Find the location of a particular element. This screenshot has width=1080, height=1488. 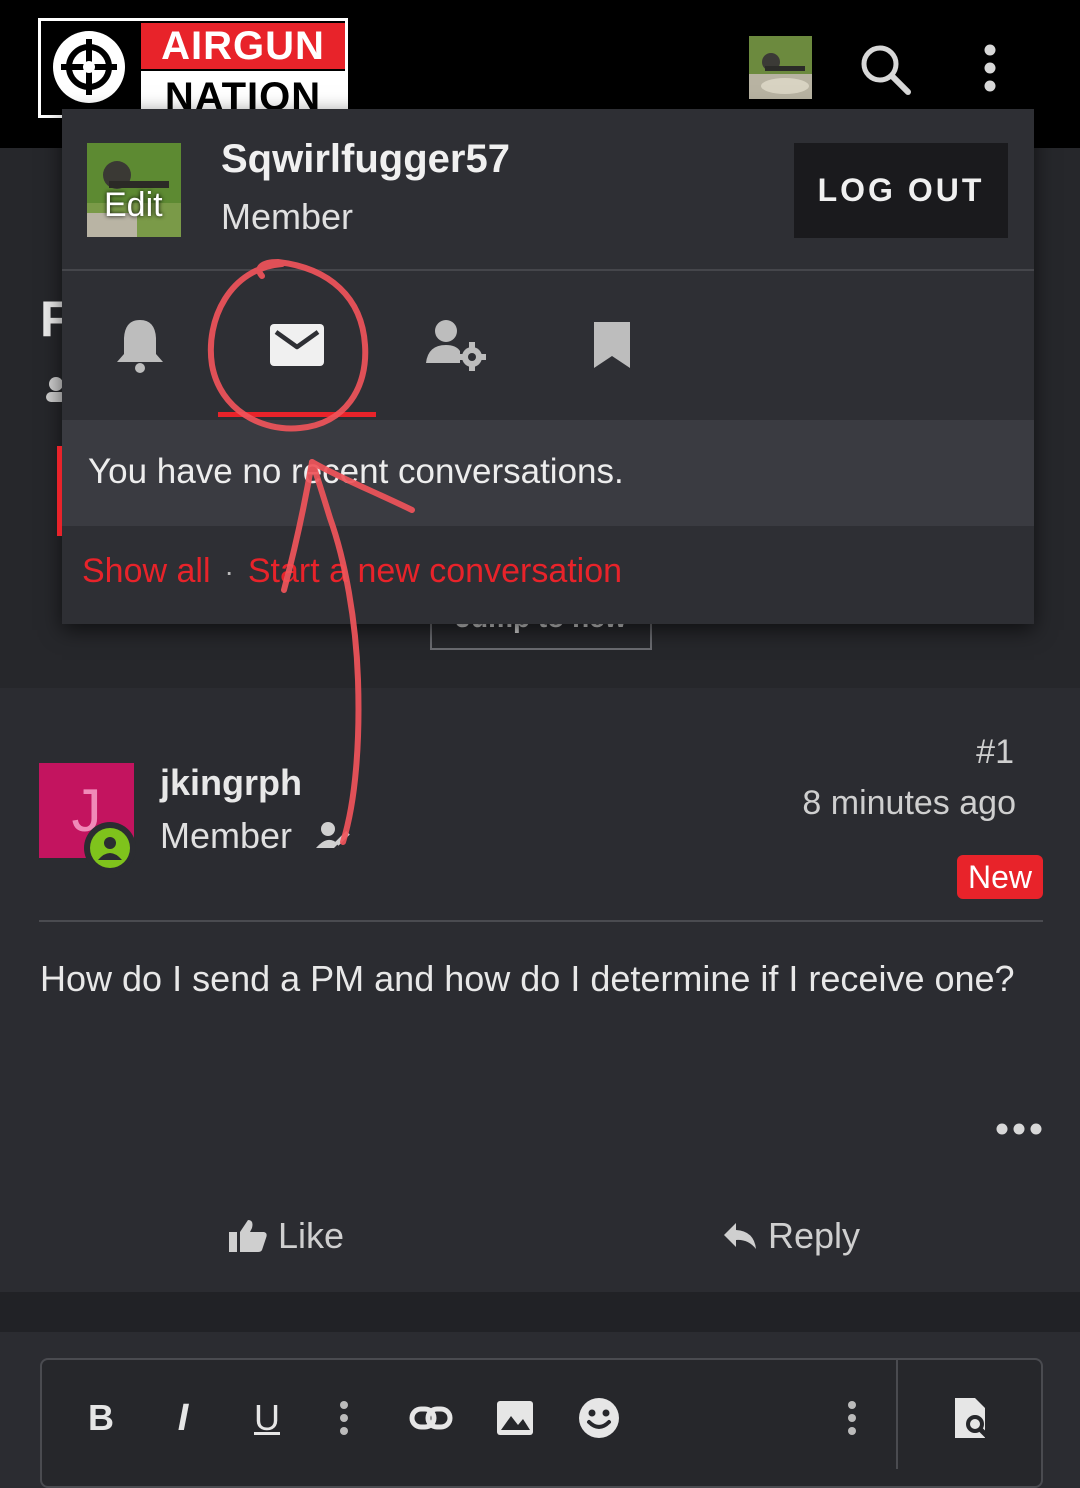

reply-button: Reply is located at coordinates (791, 1236).